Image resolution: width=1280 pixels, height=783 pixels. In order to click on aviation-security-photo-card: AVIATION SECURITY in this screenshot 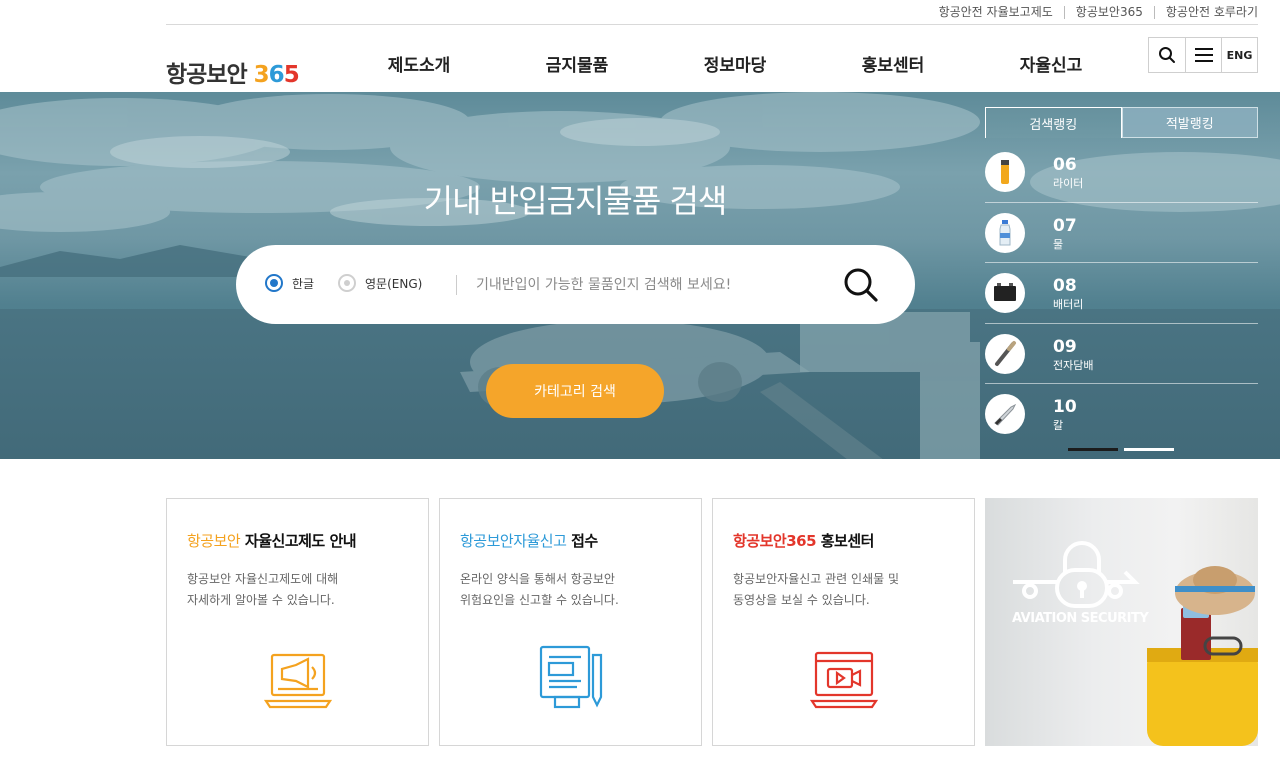, I will do `click(1121, 622)`.